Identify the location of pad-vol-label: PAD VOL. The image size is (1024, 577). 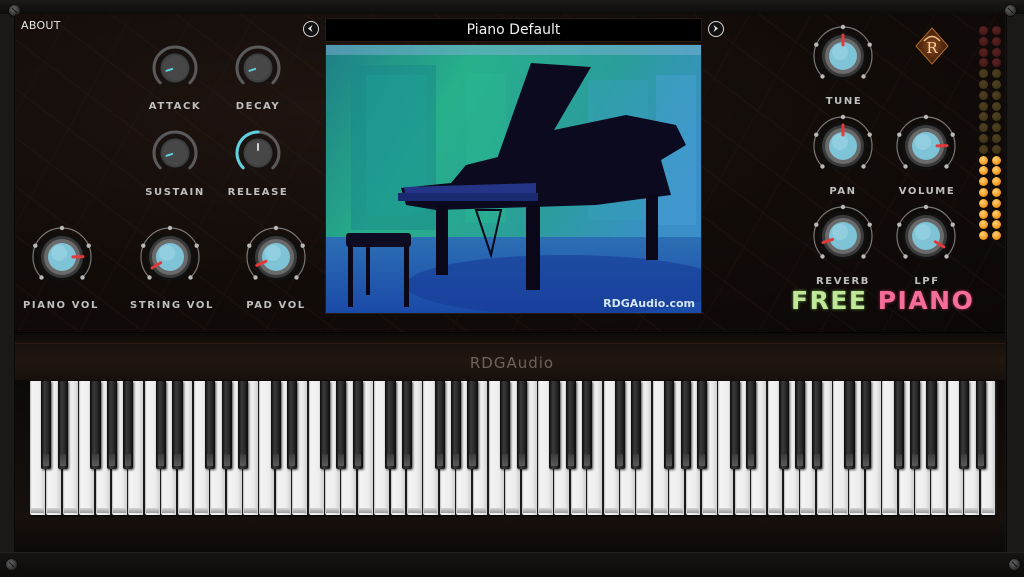
(276, 305).